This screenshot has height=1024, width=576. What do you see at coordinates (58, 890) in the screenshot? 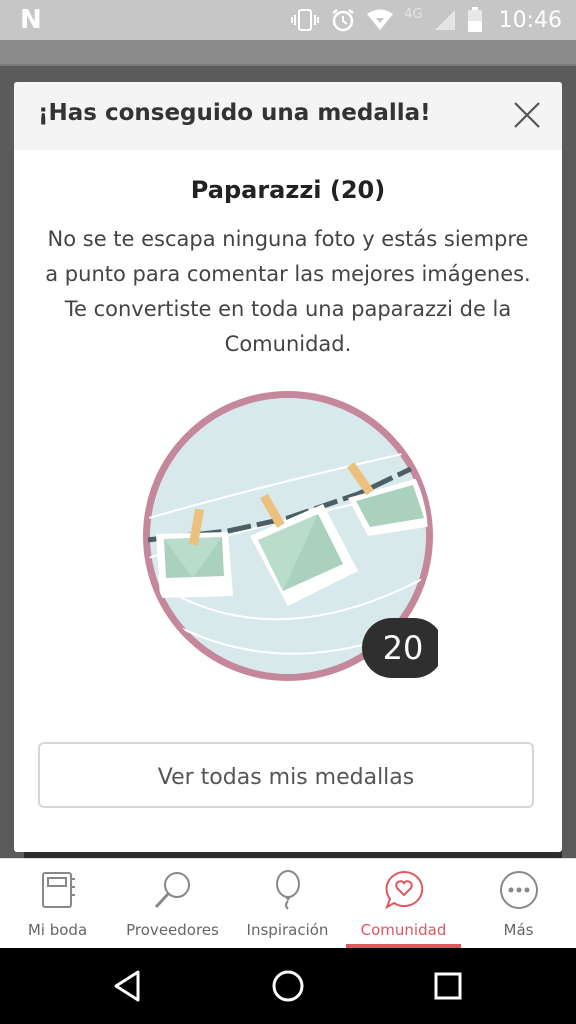
I see `notebook-icon` at bounding box center [58, 890].